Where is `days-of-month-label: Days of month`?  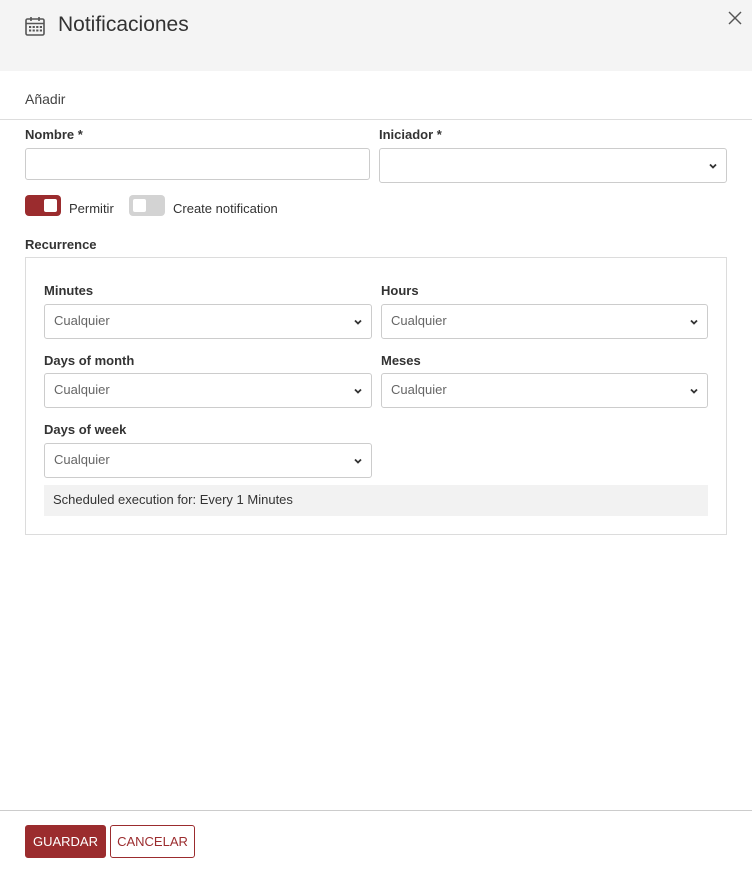
days-of-month-label: Days of month is located at coordinates (89, 360).